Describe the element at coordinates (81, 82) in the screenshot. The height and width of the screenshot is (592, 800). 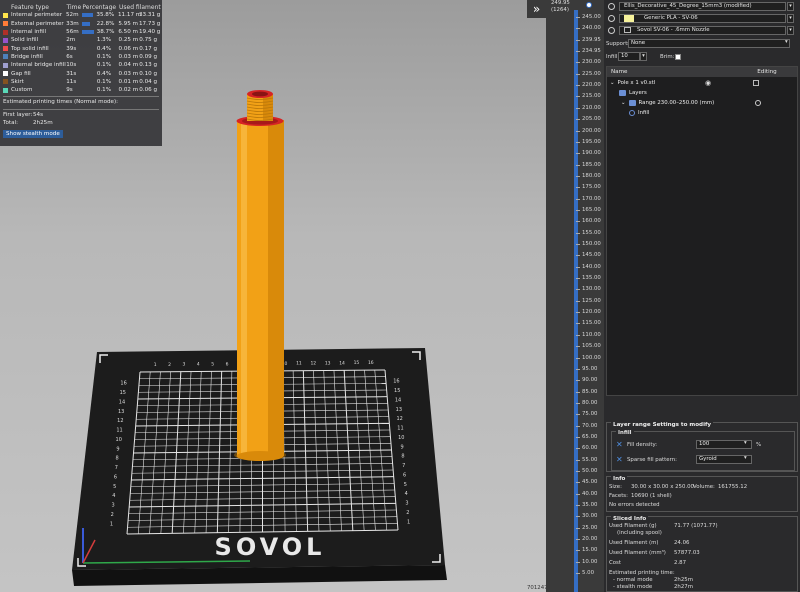
I see `legend-row: Skirt 11s 0.1% 0.01 m 0.04 g` at that location.